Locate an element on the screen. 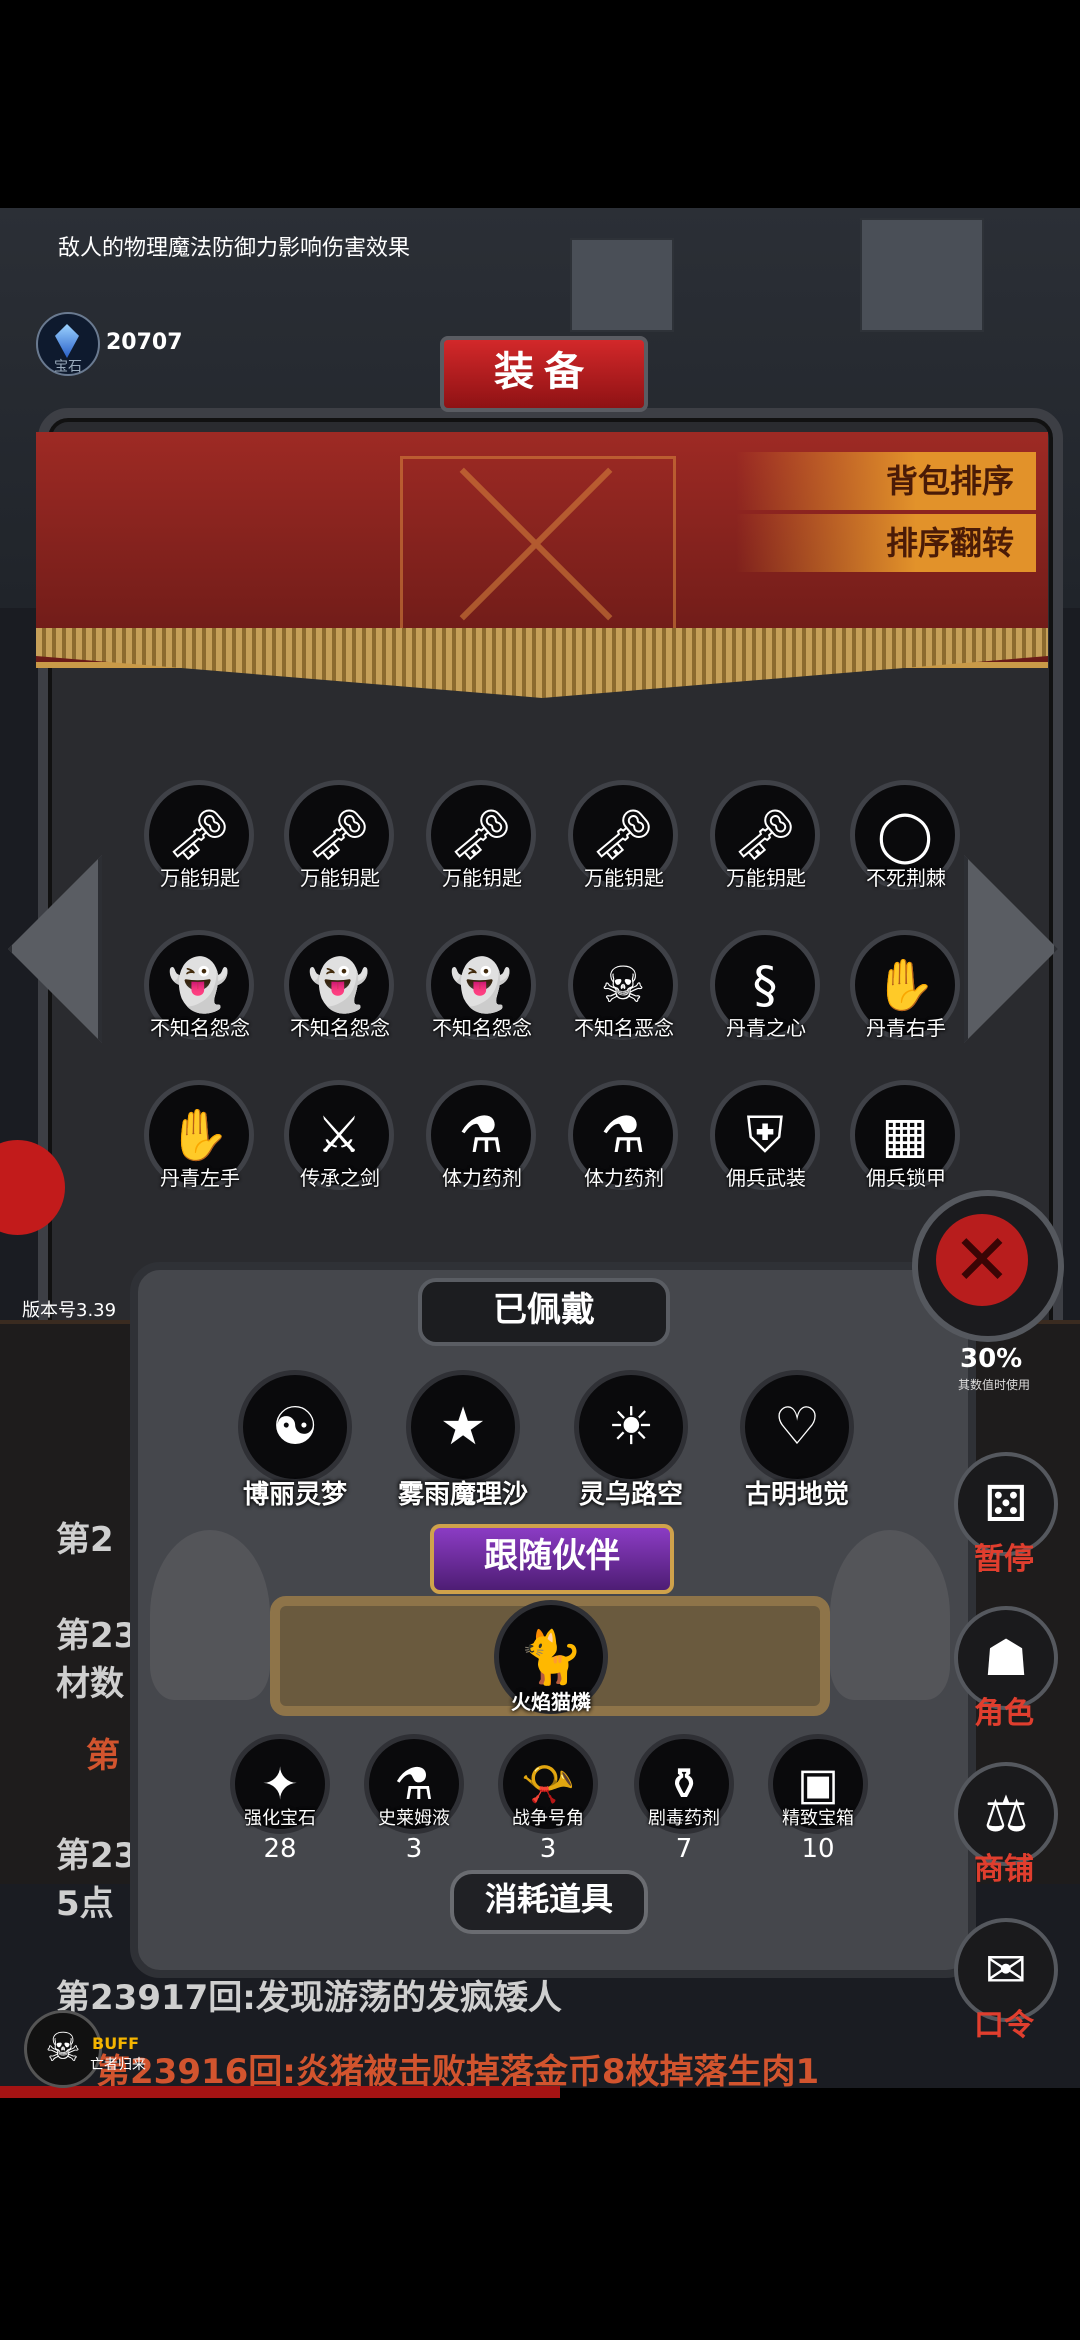 The height and width of the screenshot is (2340, 1080). item-label: 丹青左手 is located at coordinates (200, 1178).